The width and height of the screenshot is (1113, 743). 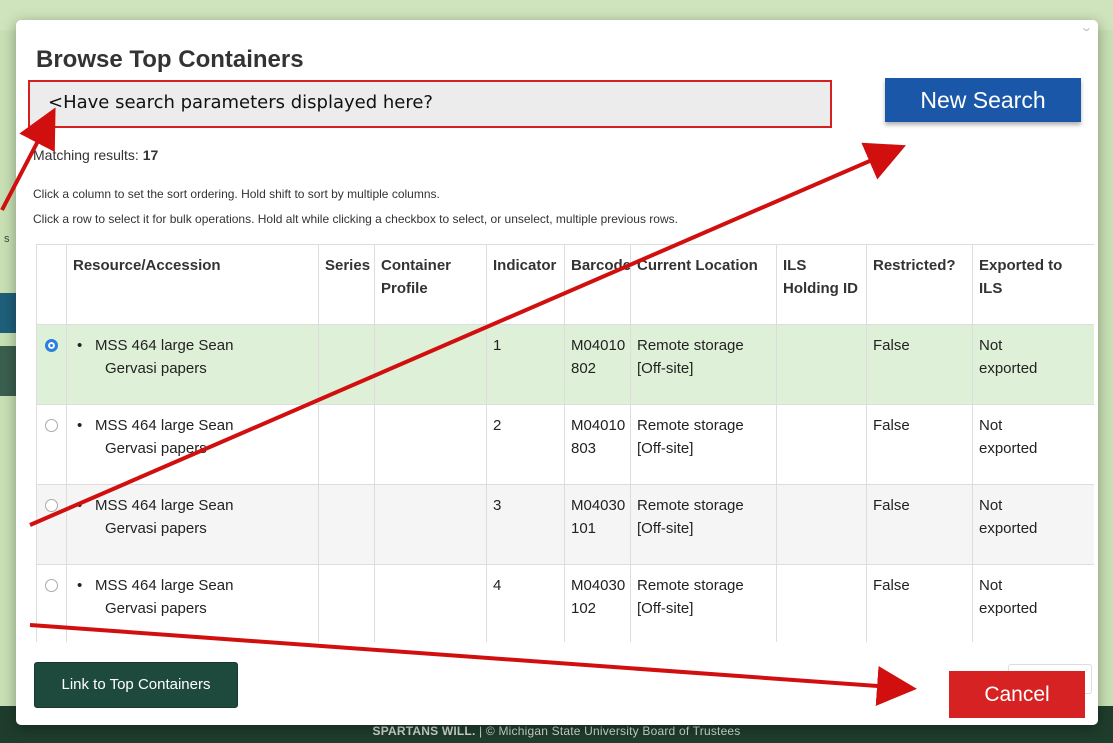 I want to click on barcode-cell: M04010 803, so click(x=597, y=444).